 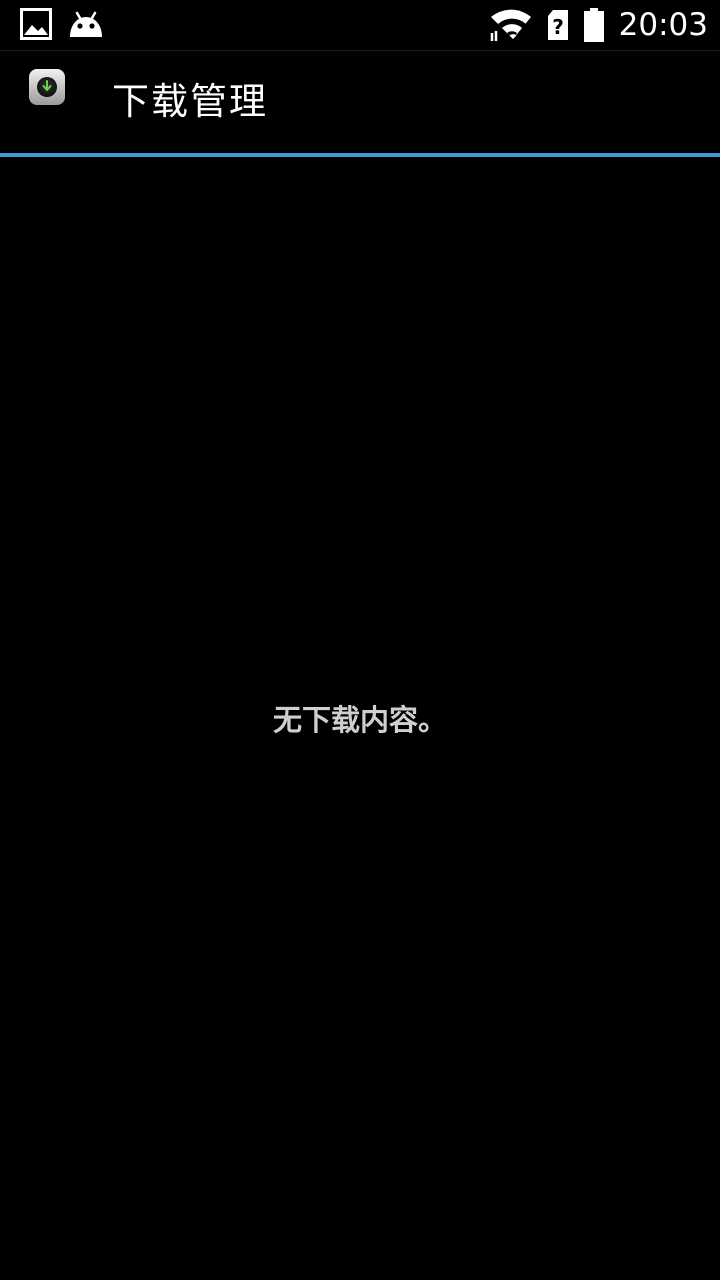 I want to click on empty-state-message: 无下载内容。, so click(x=359, y=720).